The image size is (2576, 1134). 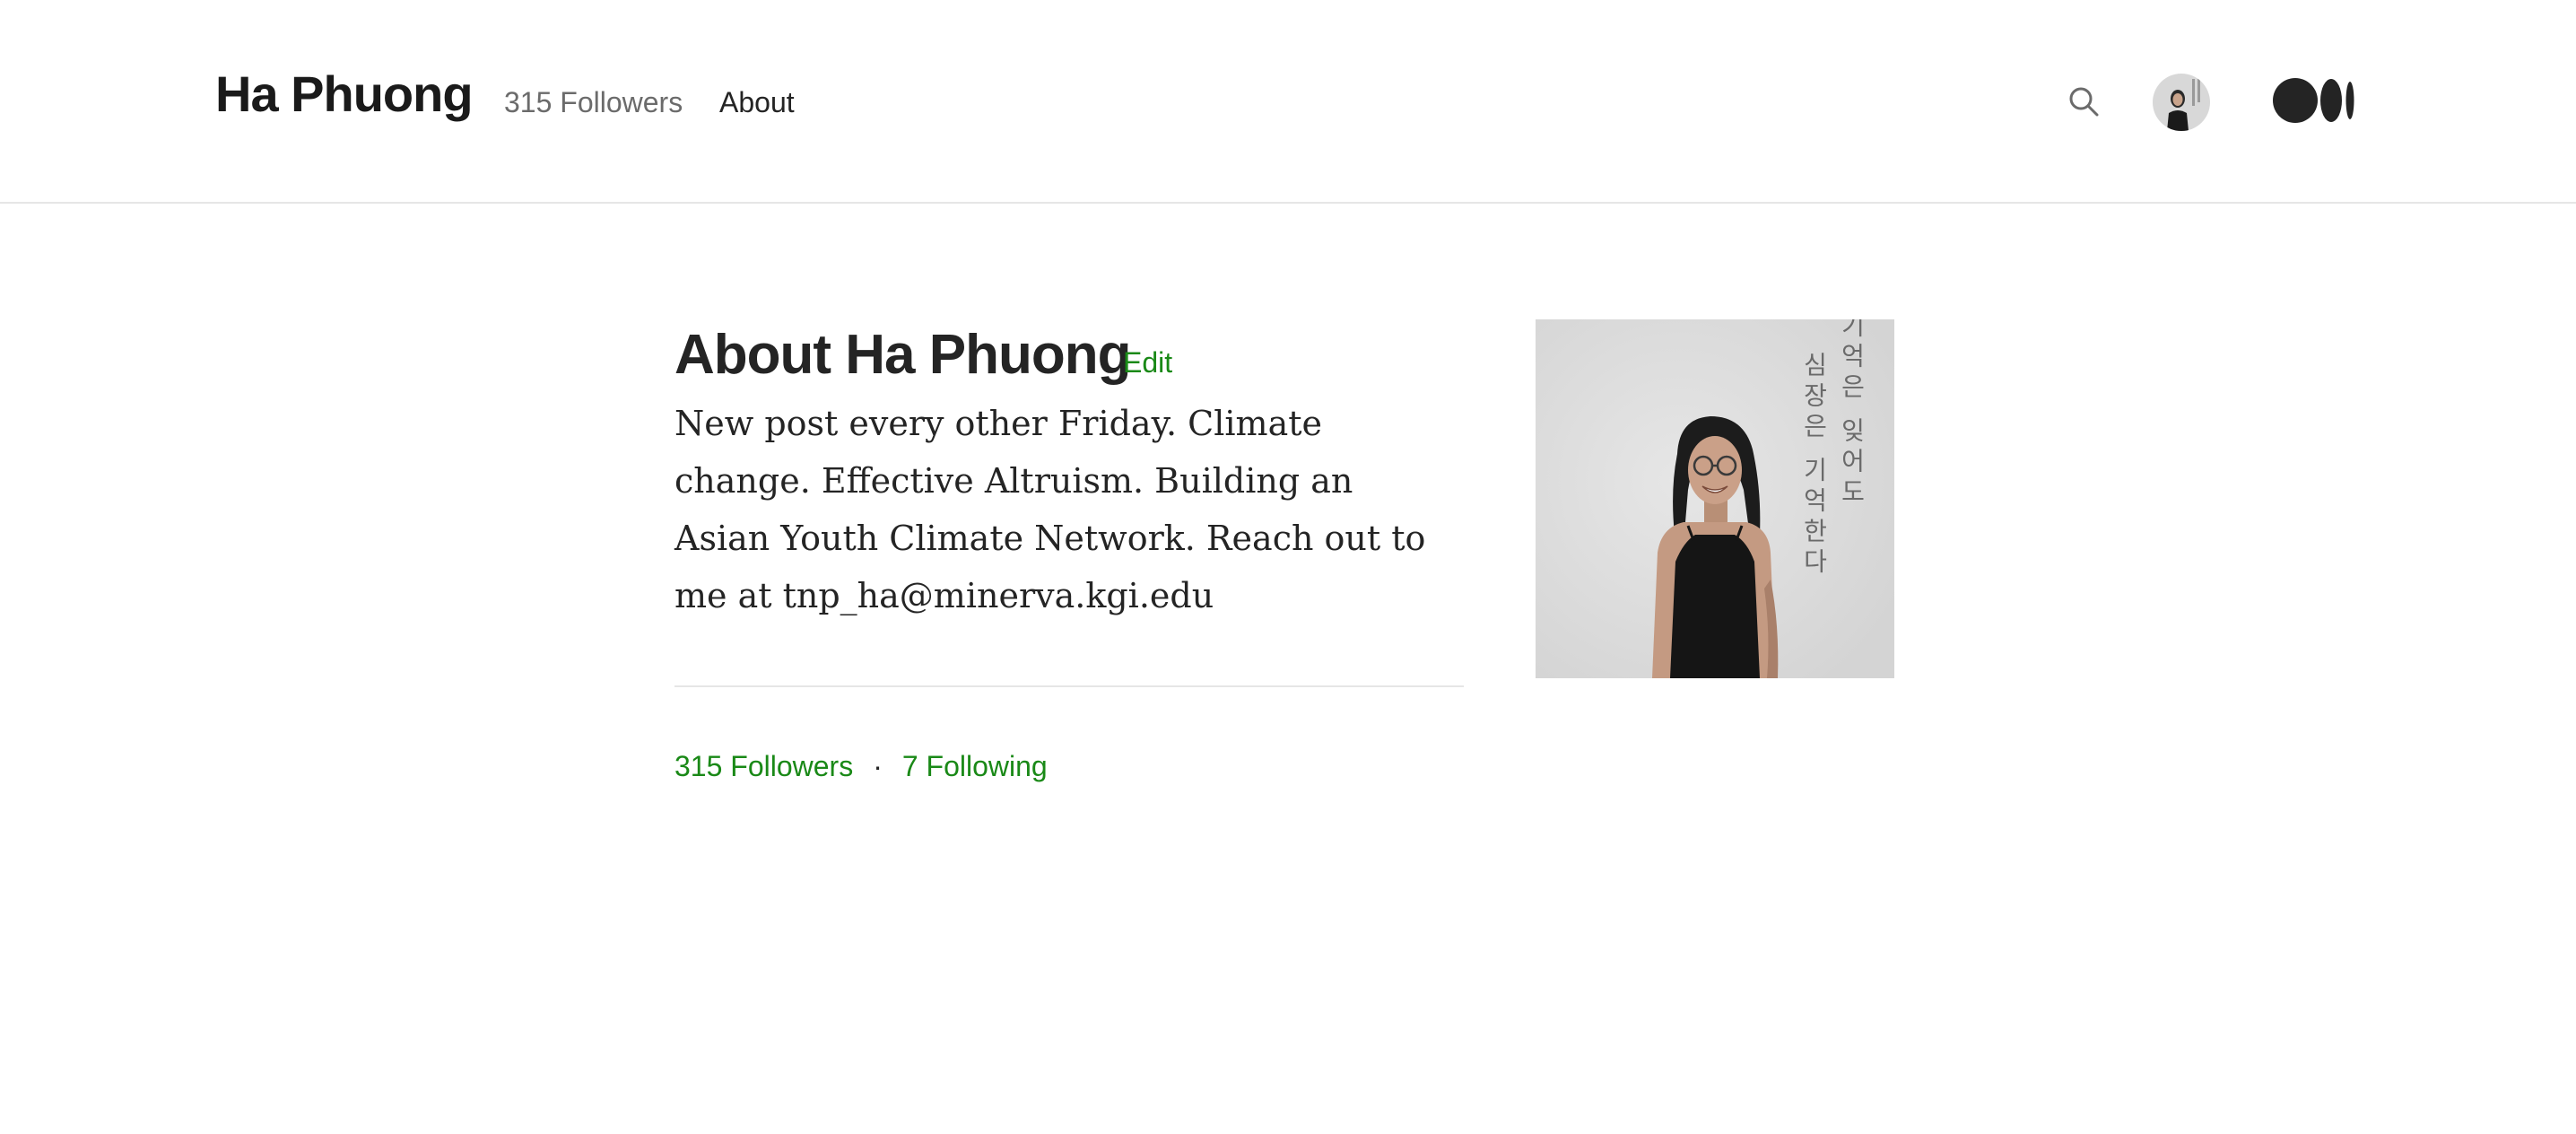 I want to click on followers-link: 315 Followers, so click(x=763, y=766).